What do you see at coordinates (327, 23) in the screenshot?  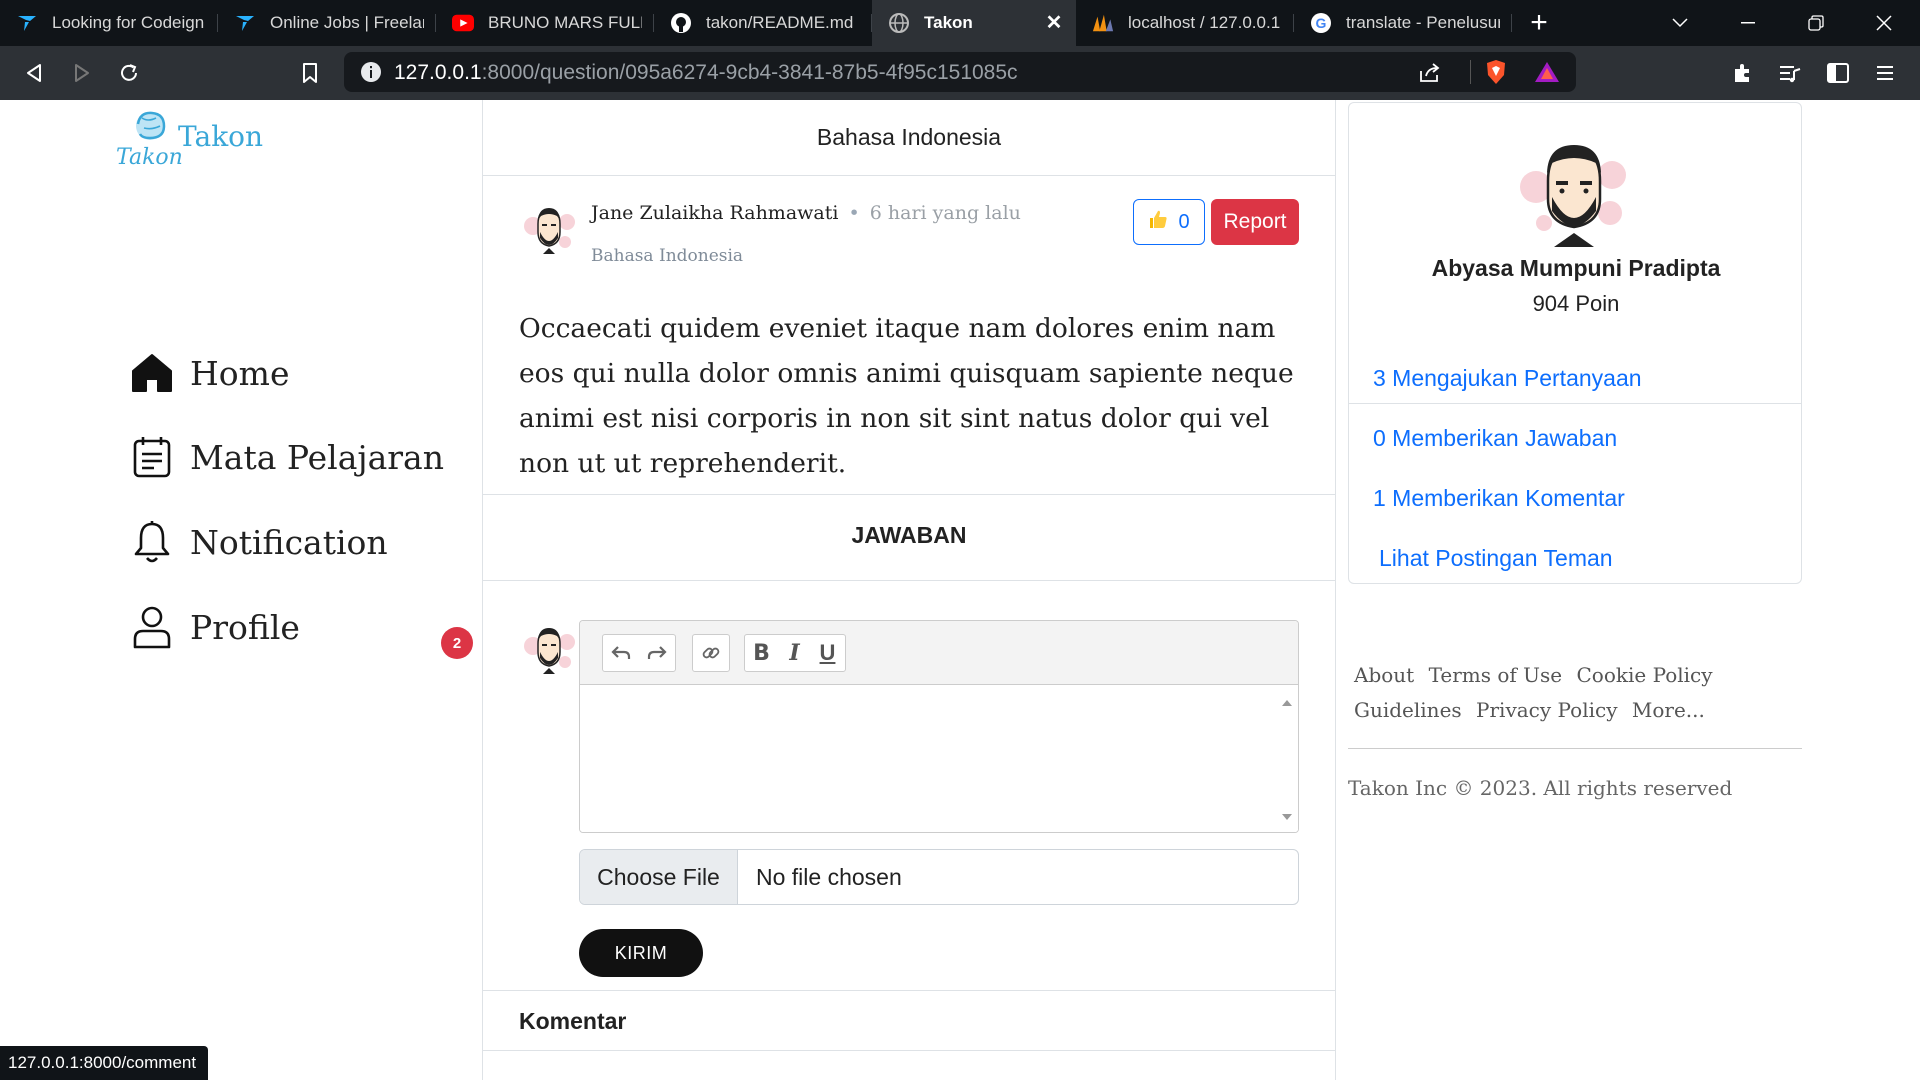 I see `browser-tab: Online Jobs | Freelan` at bounding box center [327, 23].